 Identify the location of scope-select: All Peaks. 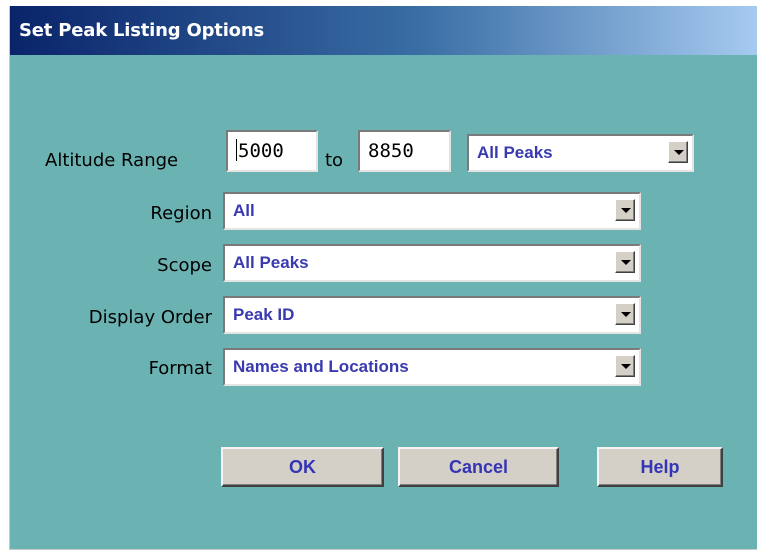
(432, 263).